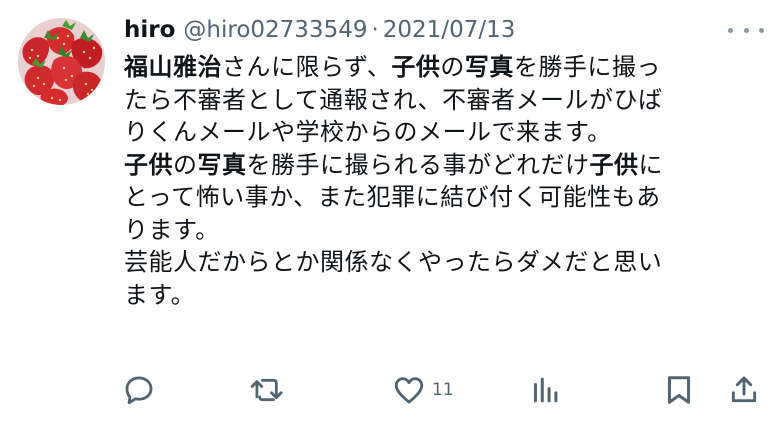  I want to click on avatar, so click(61, 61).